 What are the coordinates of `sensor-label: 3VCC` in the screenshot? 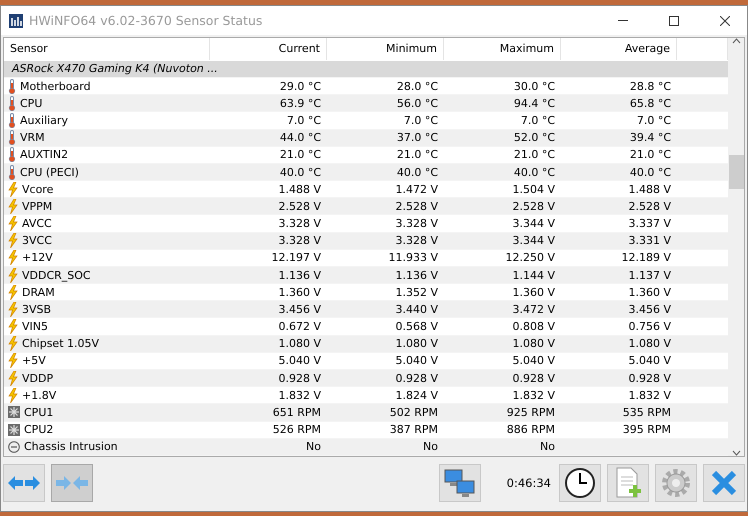 It's located at (37, 241).